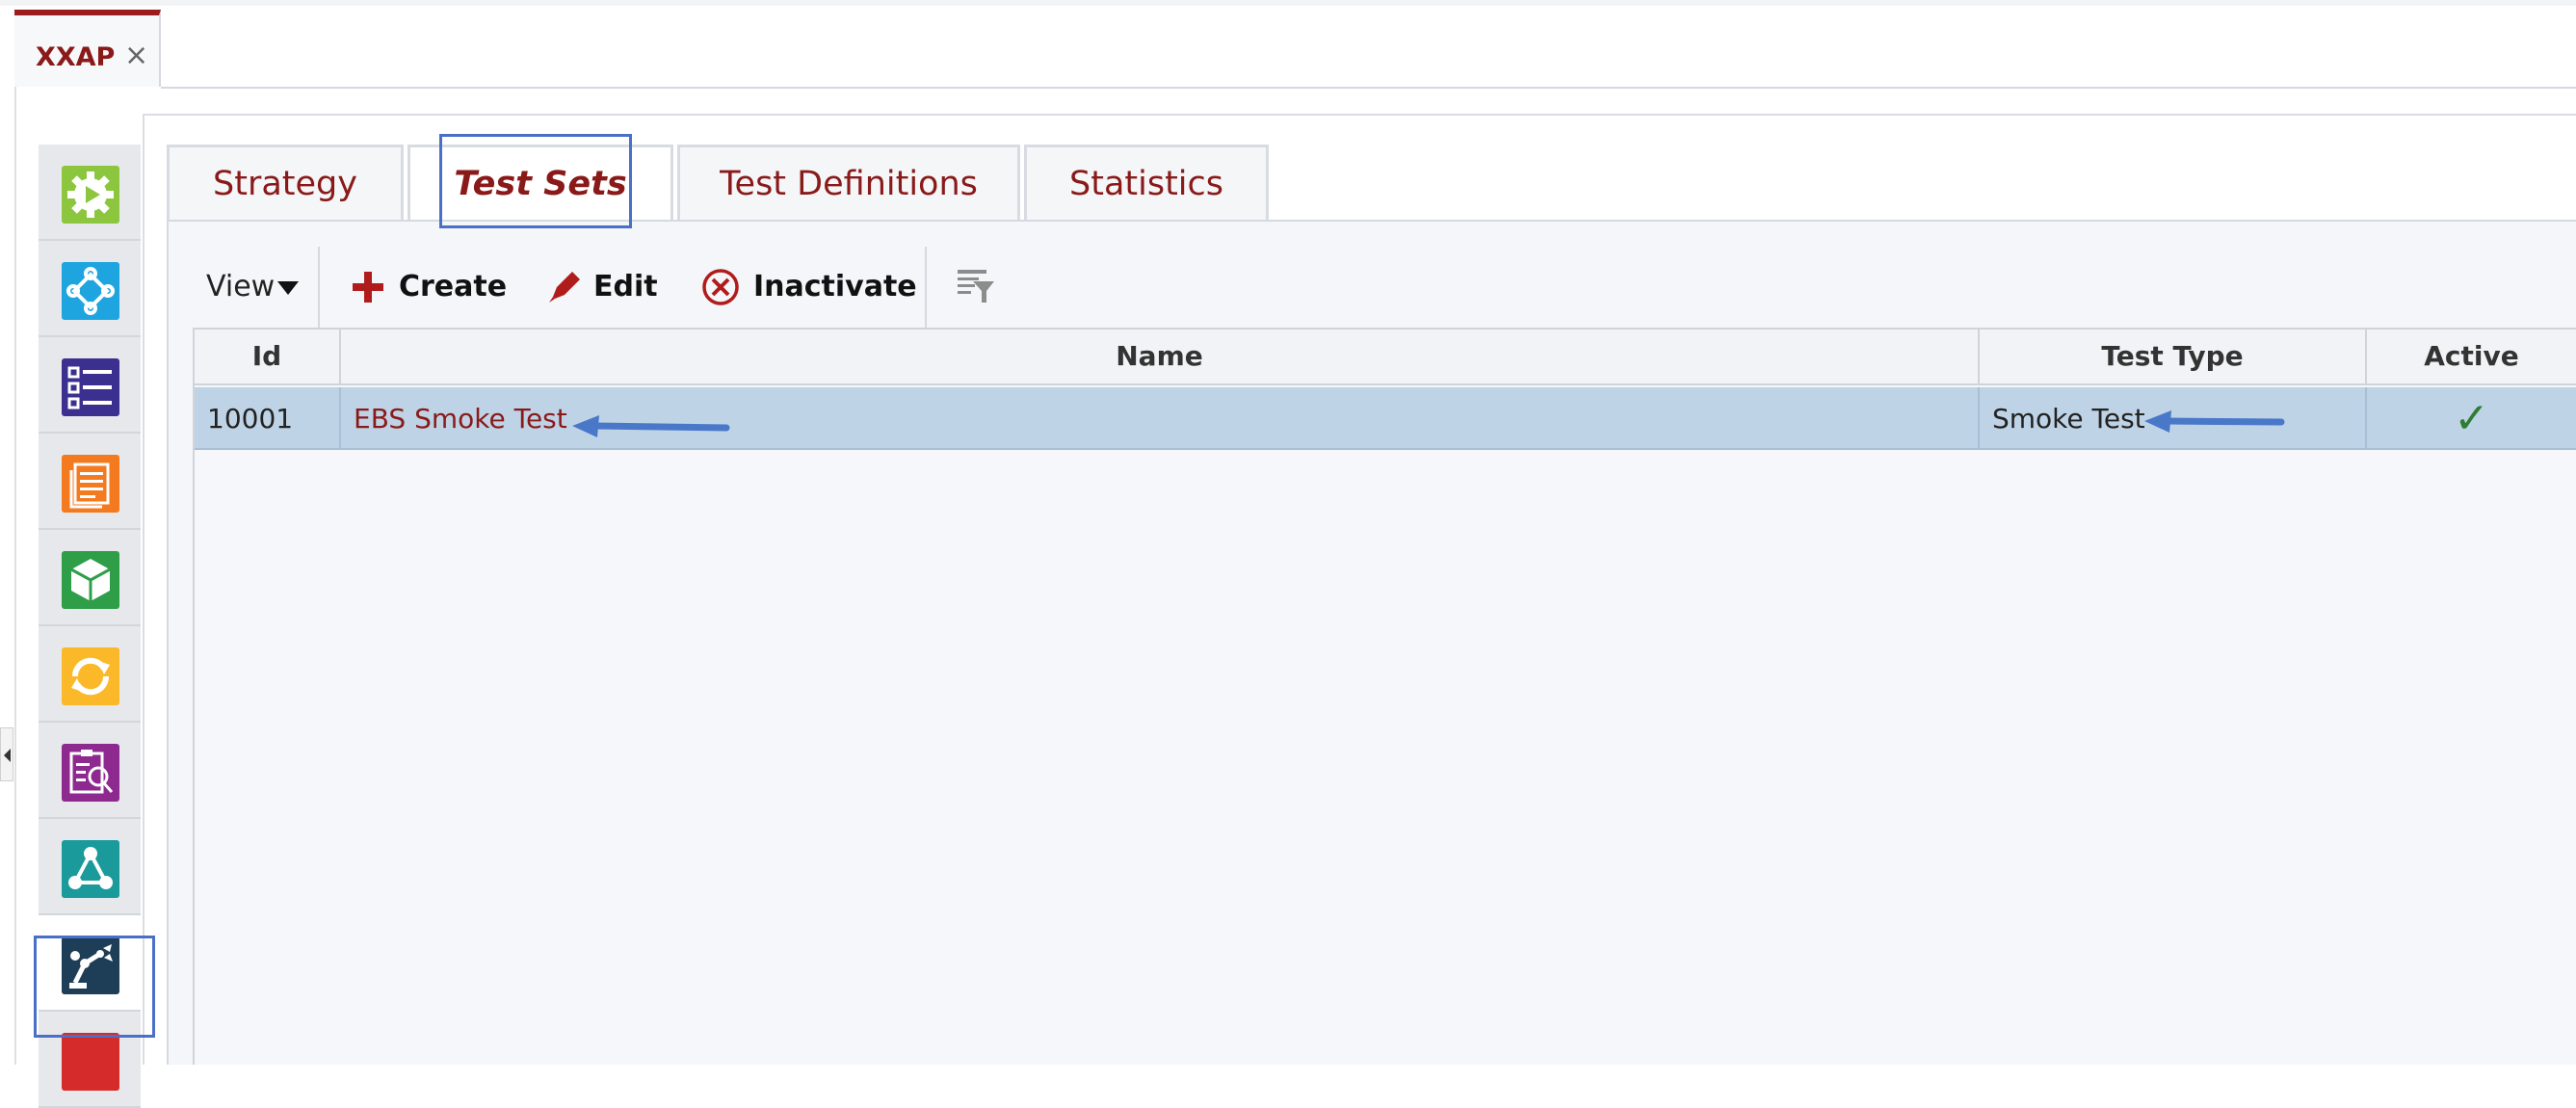 The height and width of the screenshot is (1108, 2576). I want to click on sidebar-item-packages, so click(90, 578).